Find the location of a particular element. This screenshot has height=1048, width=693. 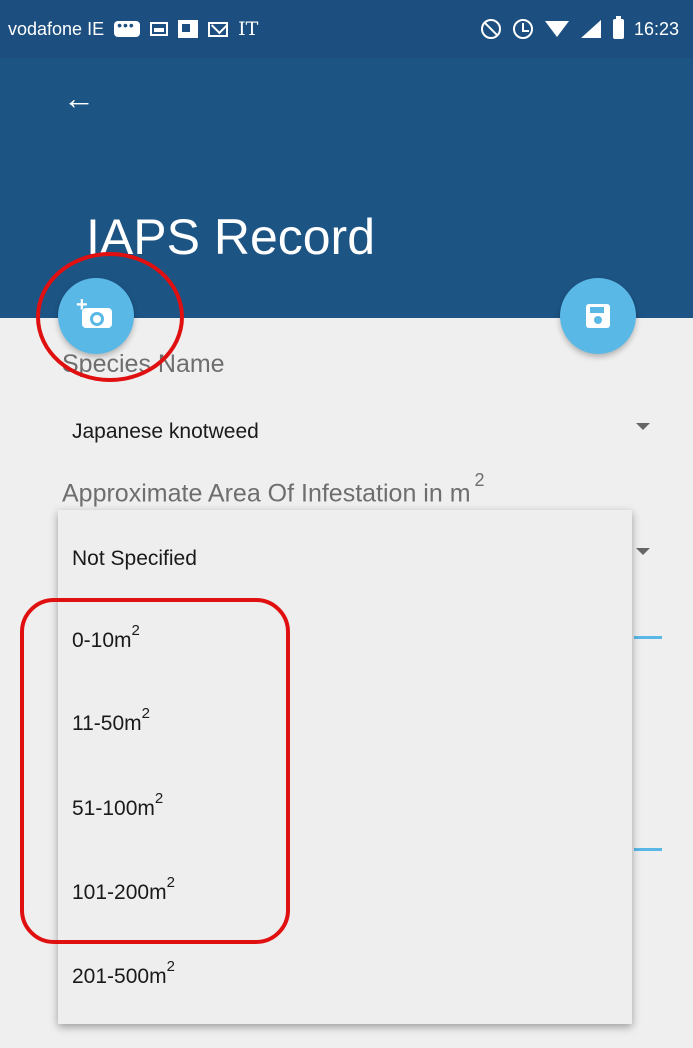

species-name-select: Japanese knotweed is located at coordinates (364, 432).